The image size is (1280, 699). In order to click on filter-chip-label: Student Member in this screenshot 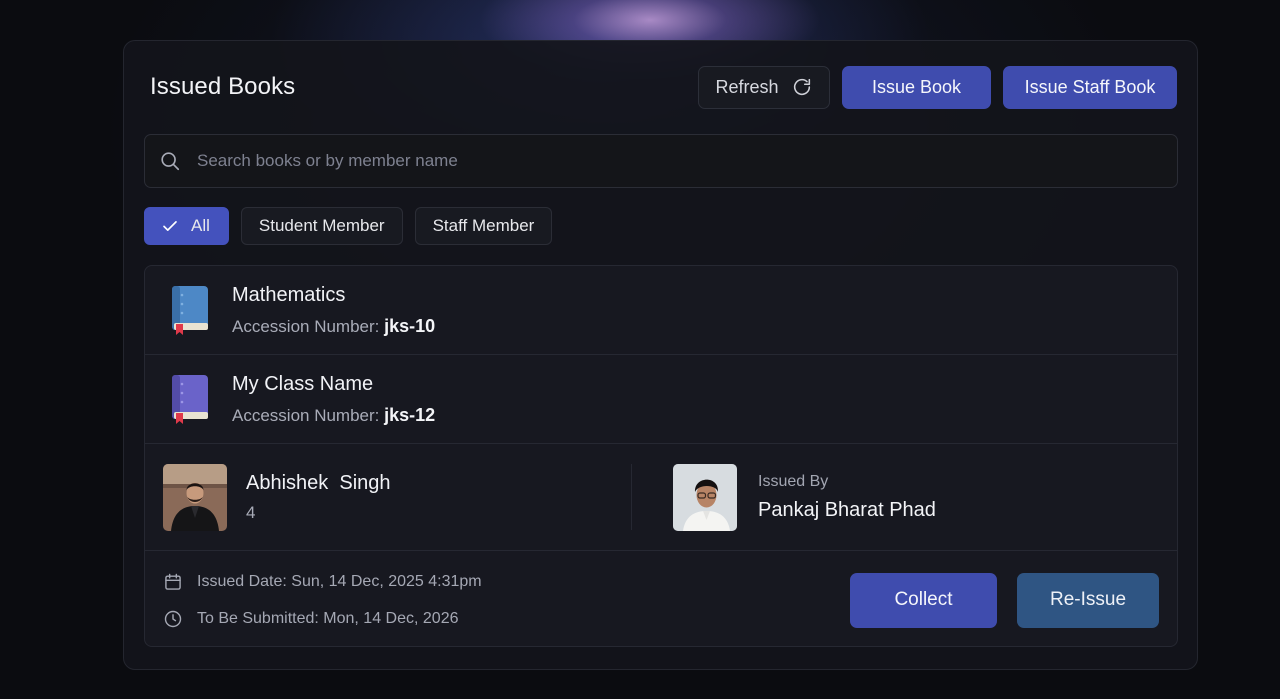, I will do `click(321, 225)`.